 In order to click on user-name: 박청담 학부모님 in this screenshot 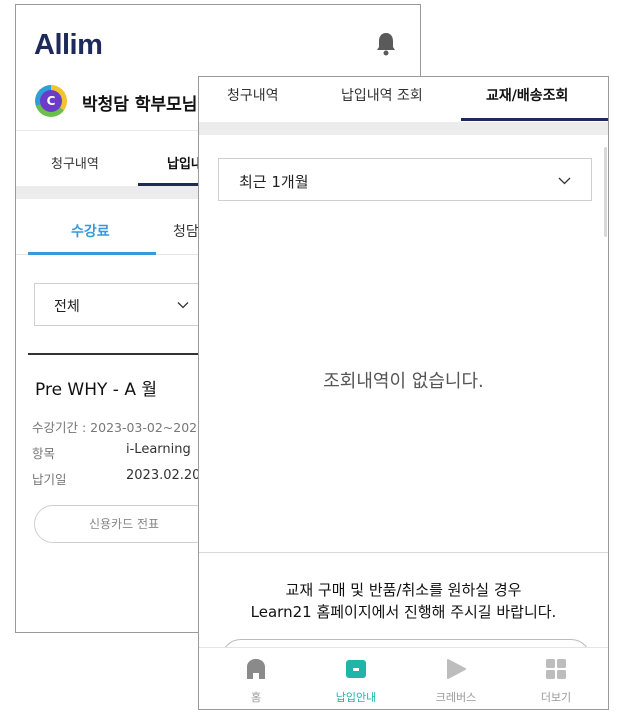, I will do `click(140, 105)`.